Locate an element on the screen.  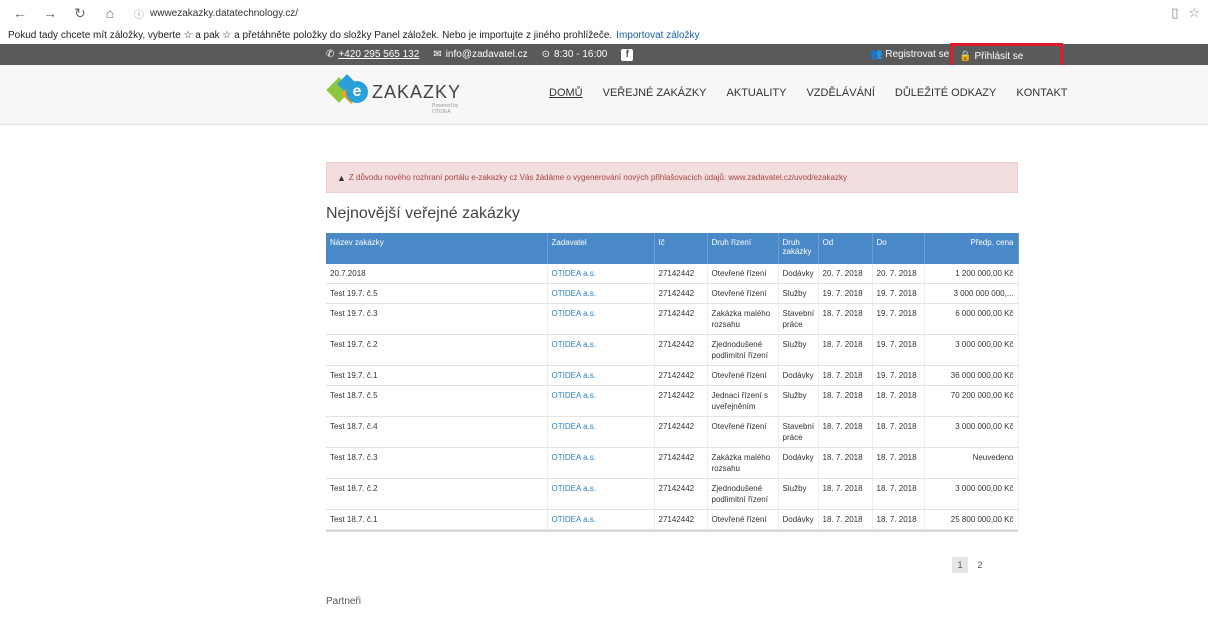
nav-news: AKTUALITY is located at coordinates (757, 93).